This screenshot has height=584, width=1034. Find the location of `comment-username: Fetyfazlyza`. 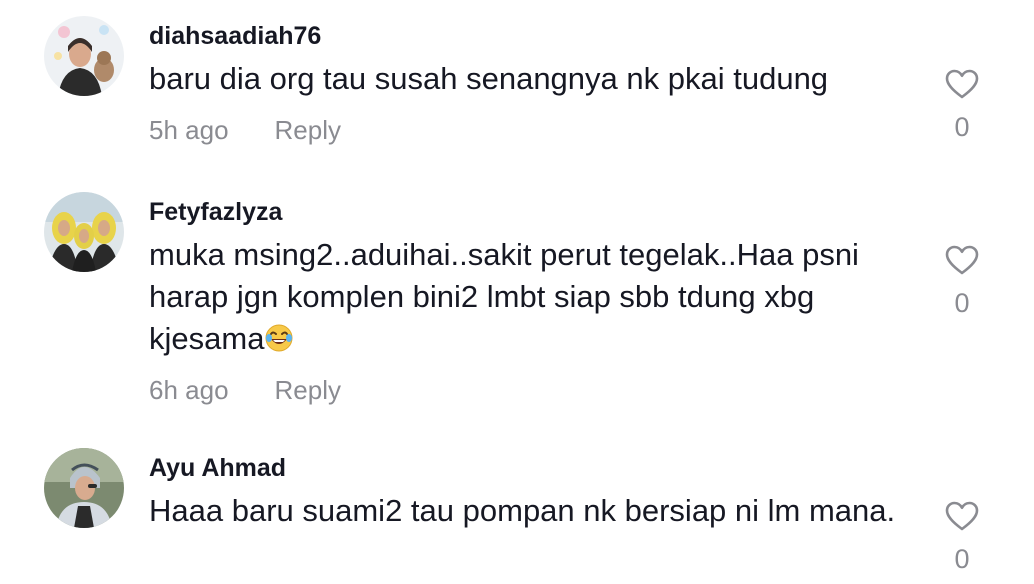

comment-username: Fetyfazlyza is located at coordinates (215, 212).